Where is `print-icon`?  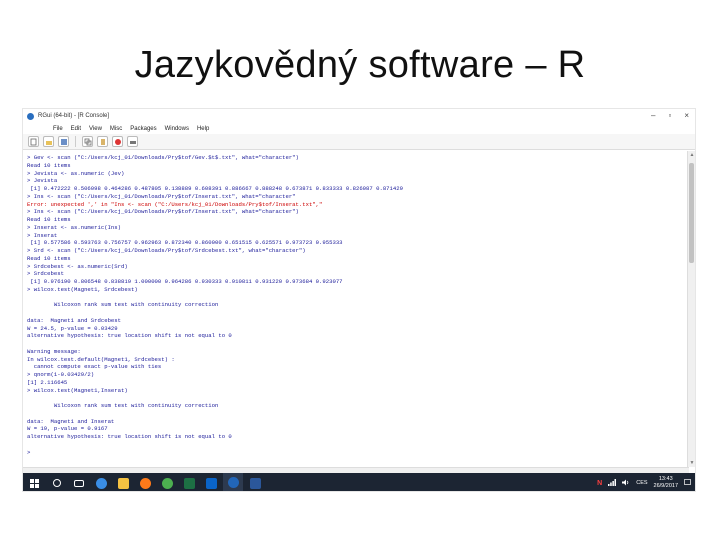 print-icon is located at coordinates (132, 141).